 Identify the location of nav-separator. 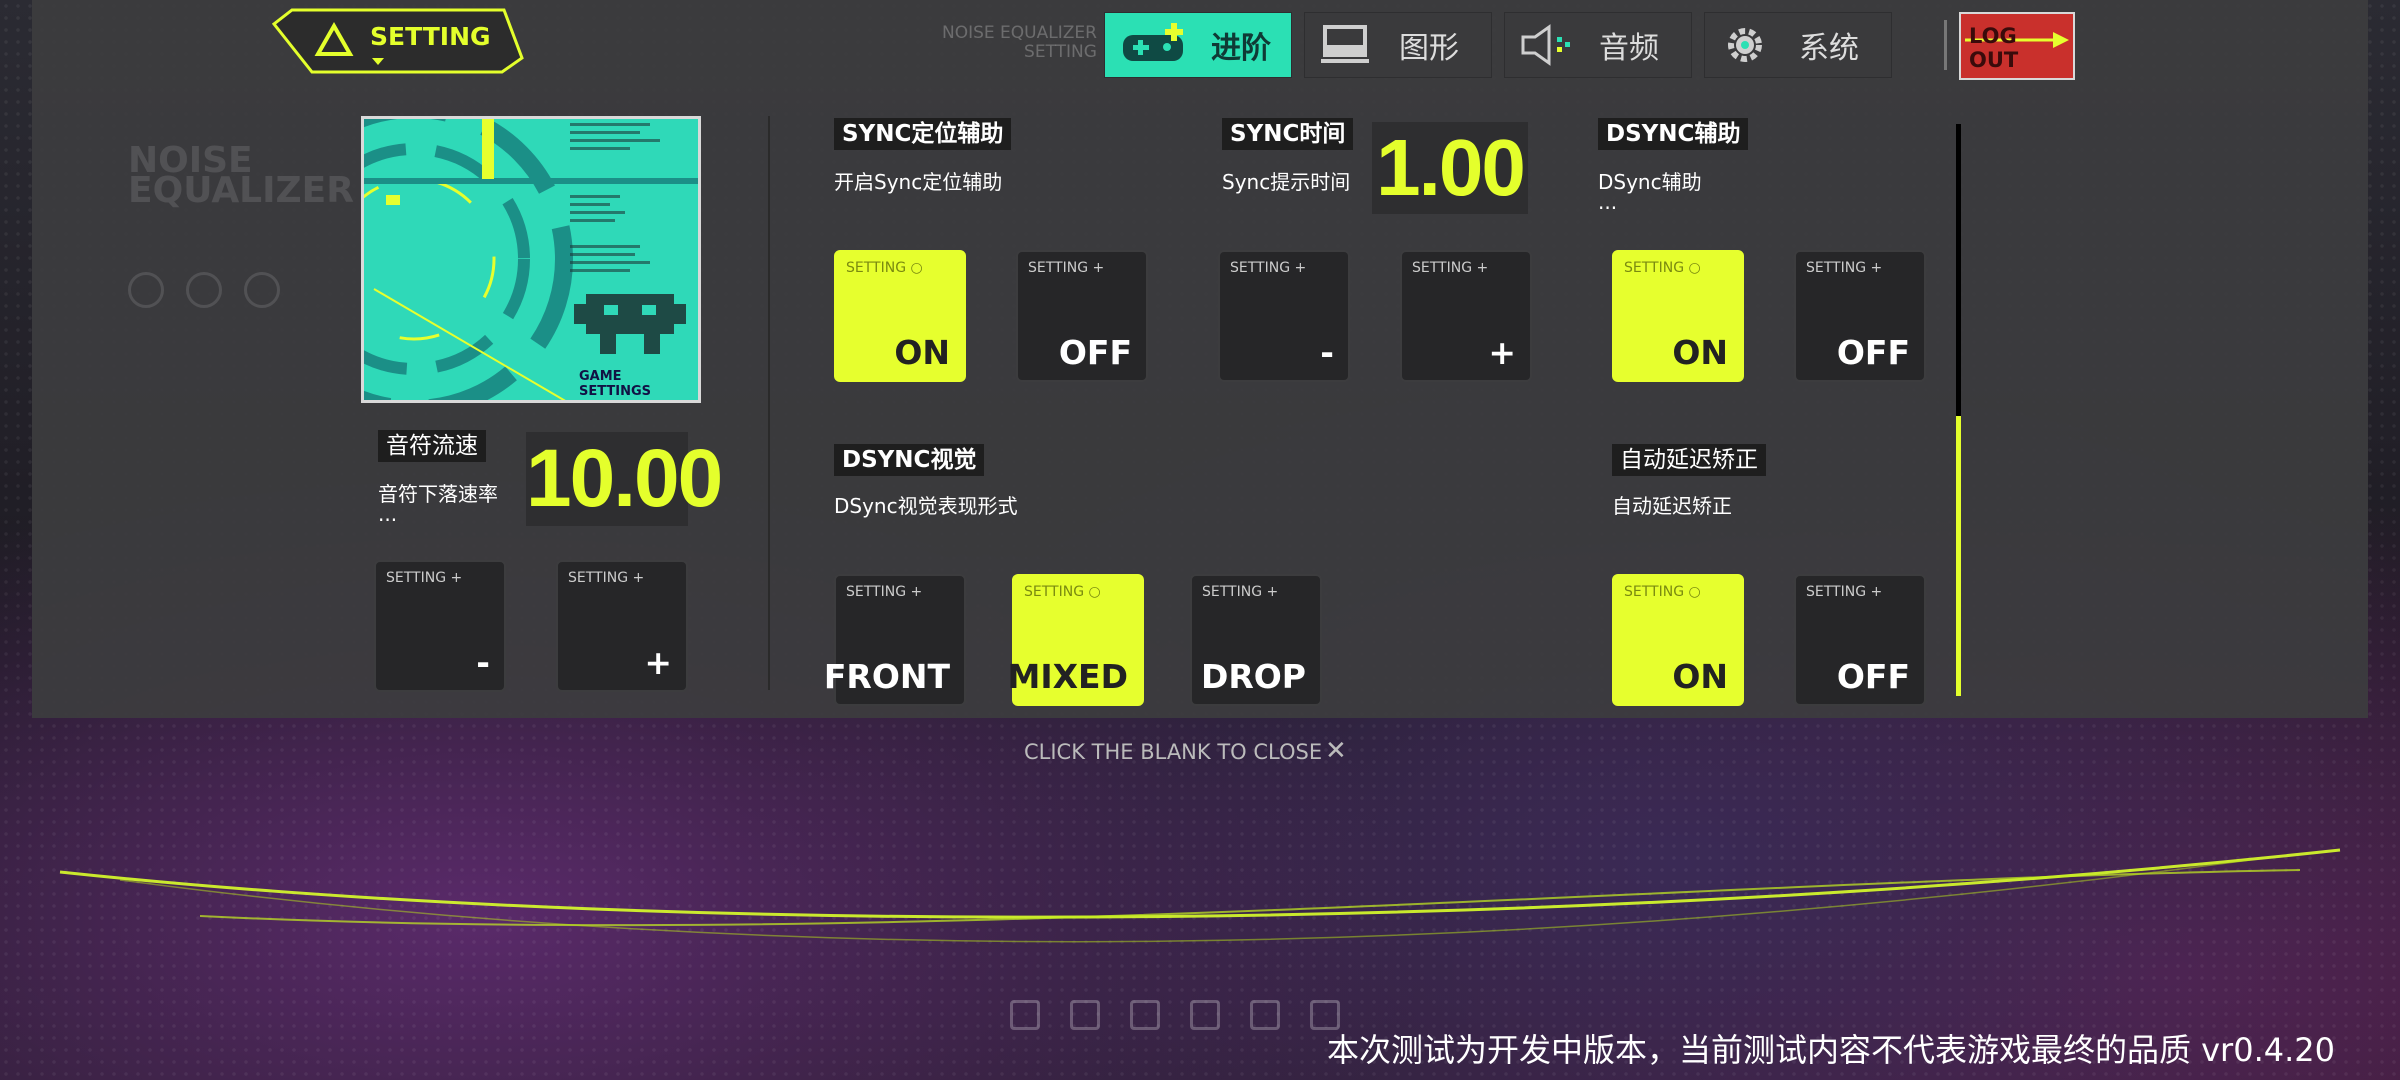
(1945, 45).